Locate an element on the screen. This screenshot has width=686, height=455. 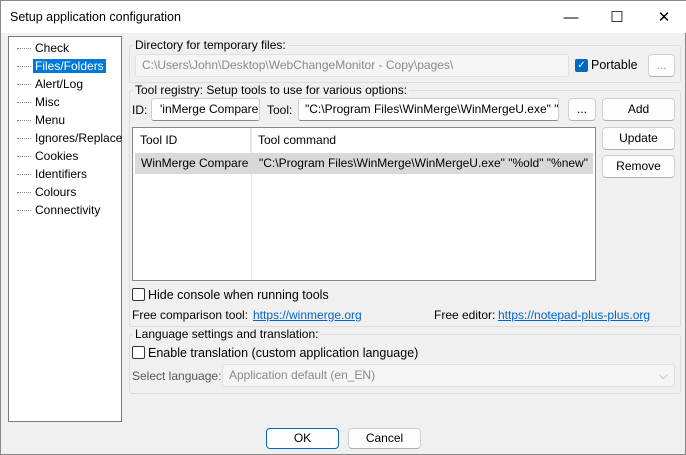
language-select: Application default (en_EN) ⌵ is located at coordinates (448, 375).